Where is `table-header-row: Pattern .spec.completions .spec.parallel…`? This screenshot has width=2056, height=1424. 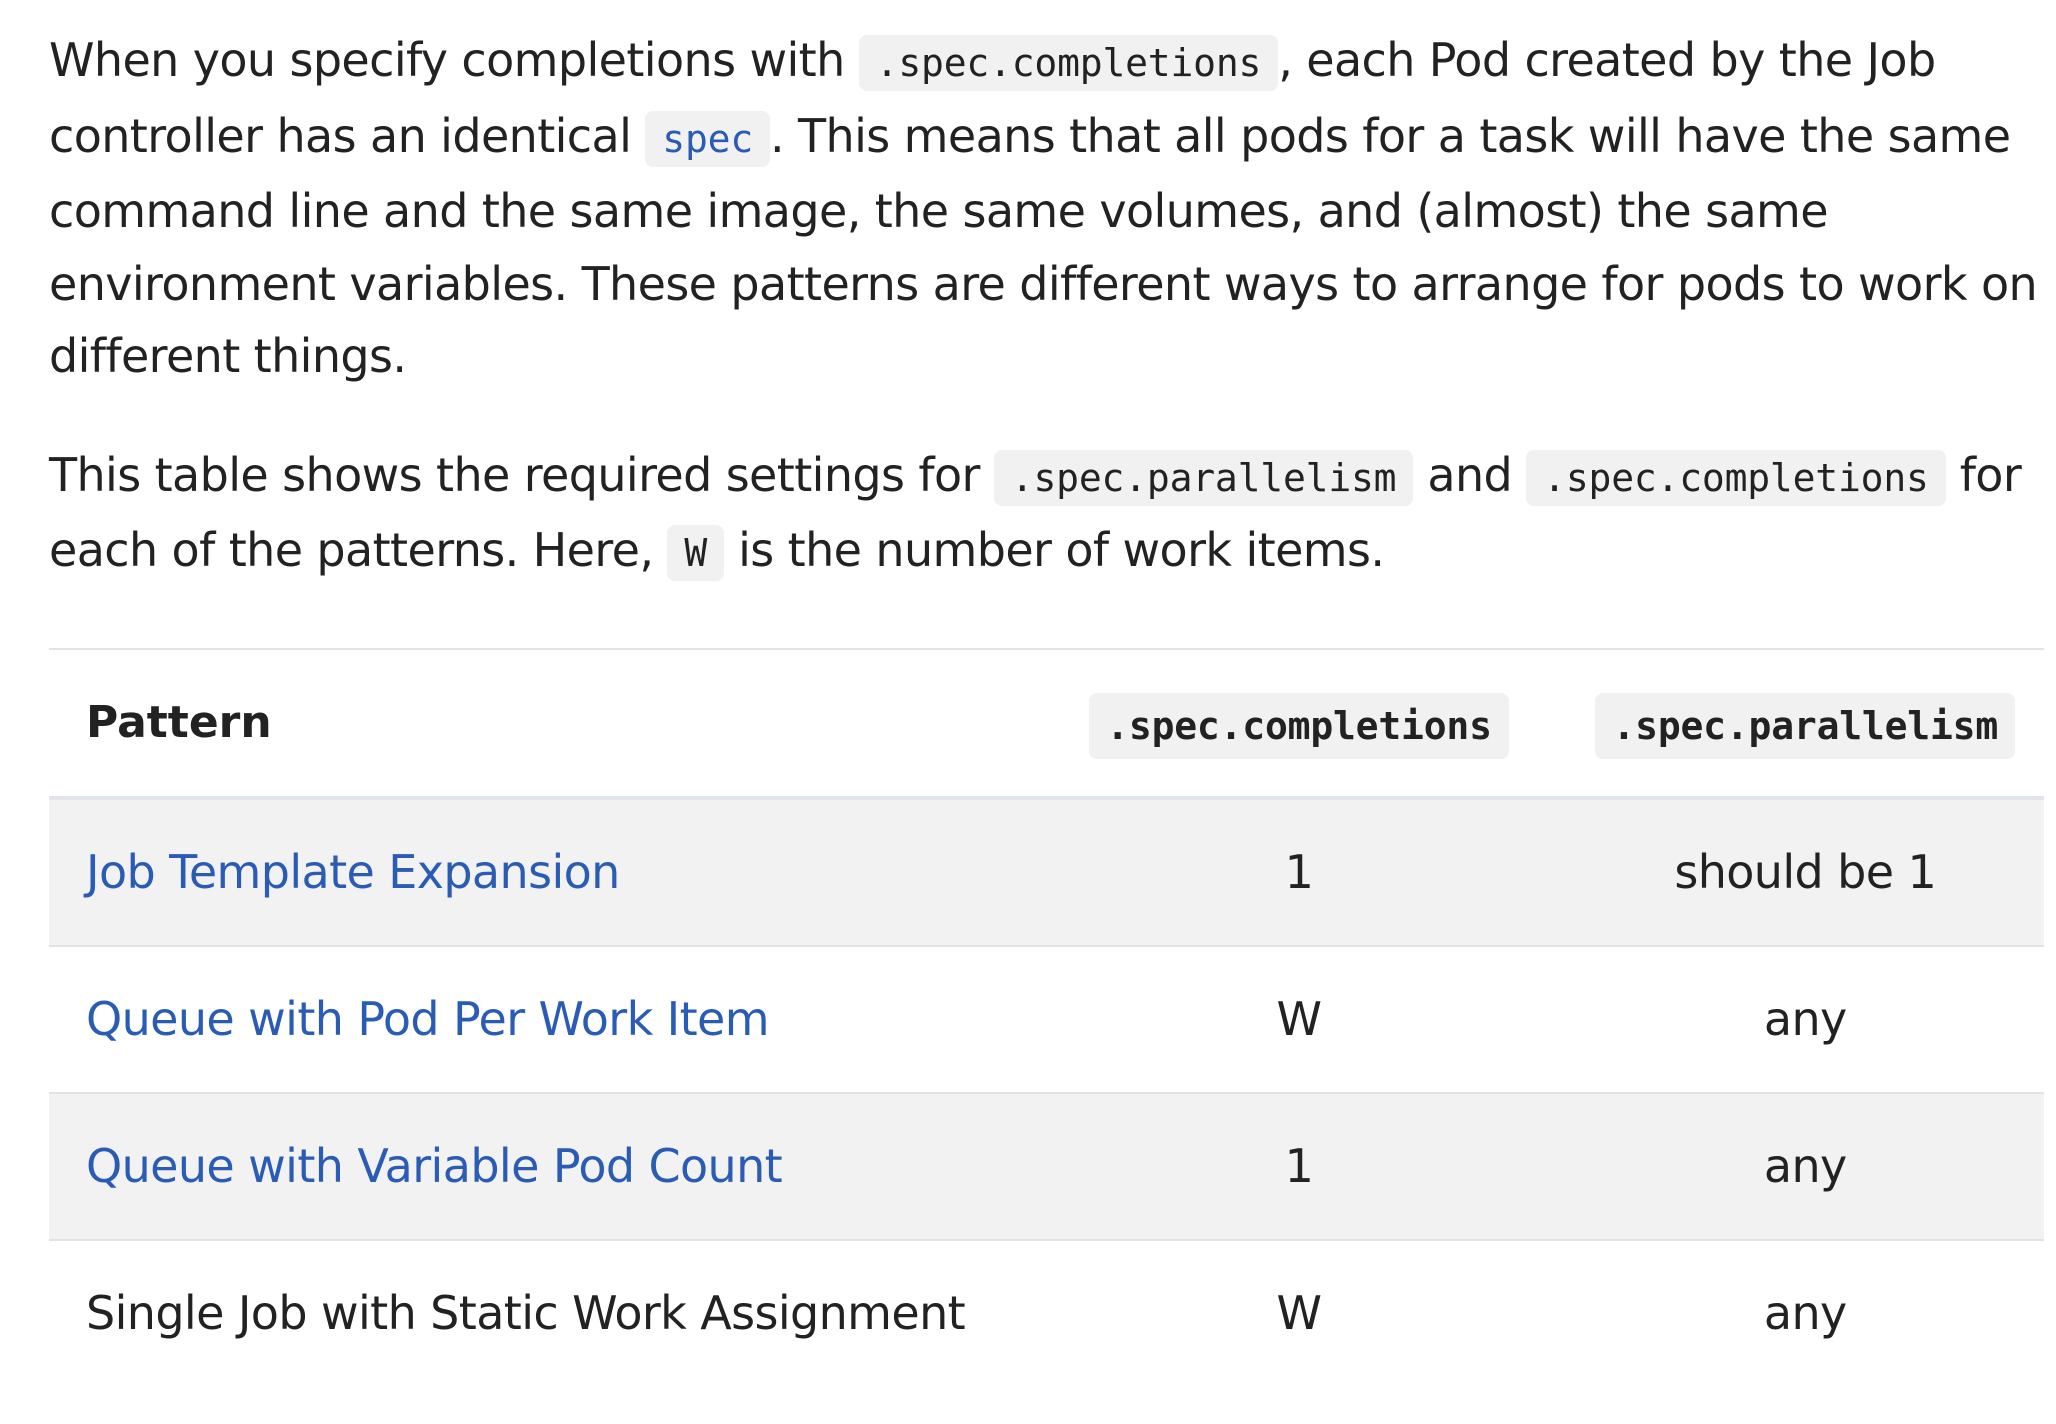 table-header-row: Pattern .spec.completions .spec.parallel… is located at coordinates (1046, 723).